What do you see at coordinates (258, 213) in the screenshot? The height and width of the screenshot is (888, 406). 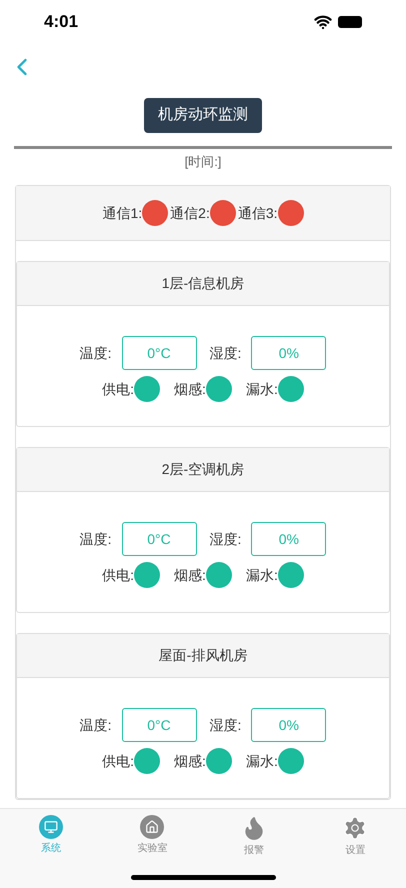 I see `comm-label: 通信3:` at bounding box center [258, 213].